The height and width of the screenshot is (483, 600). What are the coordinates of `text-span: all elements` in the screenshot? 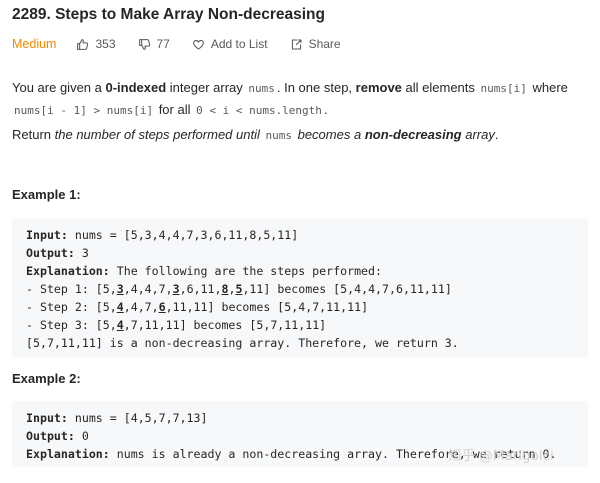 It's located at (440, 87).